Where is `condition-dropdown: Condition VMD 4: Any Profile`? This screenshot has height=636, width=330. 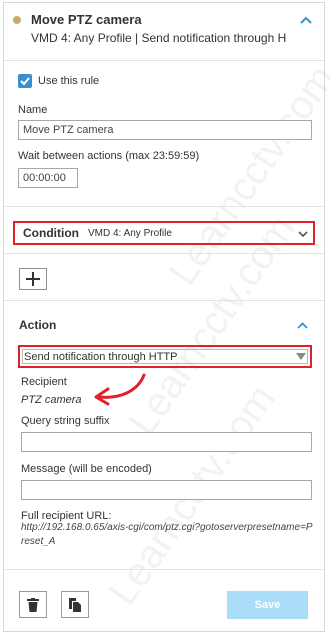 condition-dropdown: Condition VMD 4: Any Profile is located at coordinates (164, 233).